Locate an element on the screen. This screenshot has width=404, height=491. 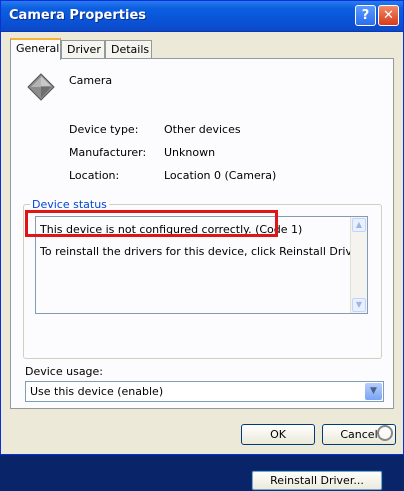
help-button: ? is located at coordinates (365, 15).